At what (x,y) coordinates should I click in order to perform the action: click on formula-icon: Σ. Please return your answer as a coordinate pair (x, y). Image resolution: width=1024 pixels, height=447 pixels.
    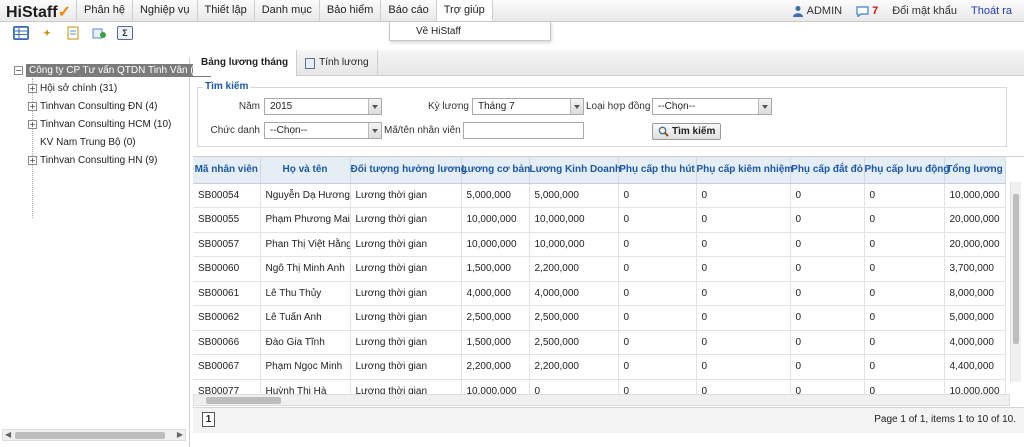
    Looking at the image, I should click on (125, 33).